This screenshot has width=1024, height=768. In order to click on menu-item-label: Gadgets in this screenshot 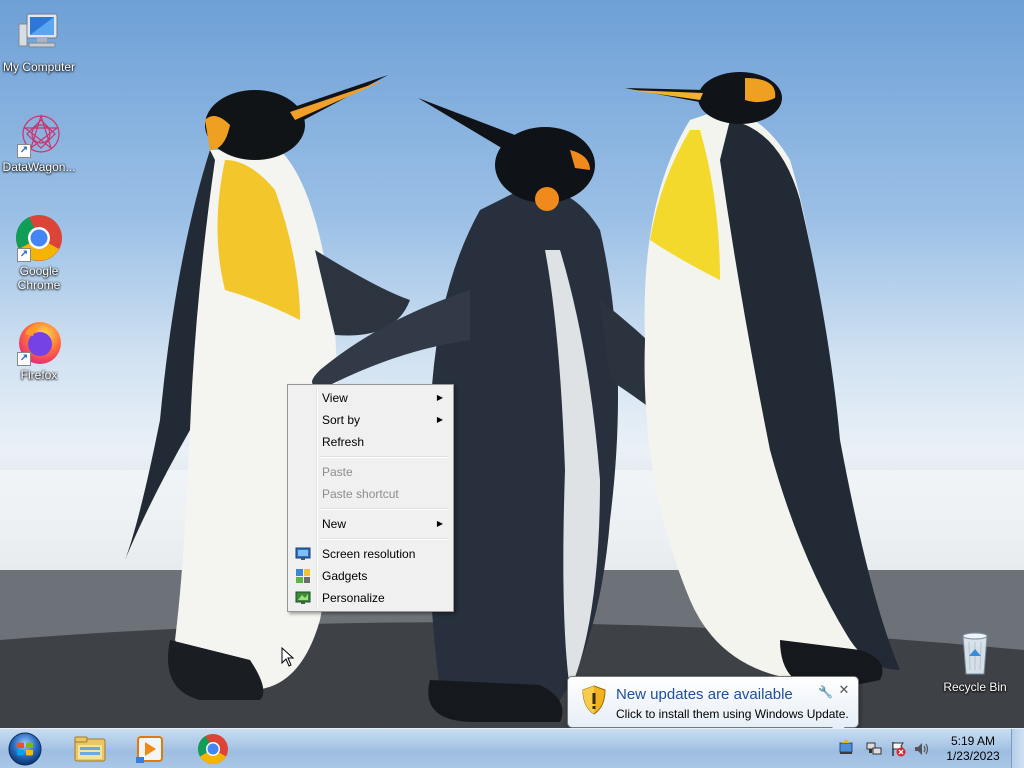, I will do `click(345, 576)`.